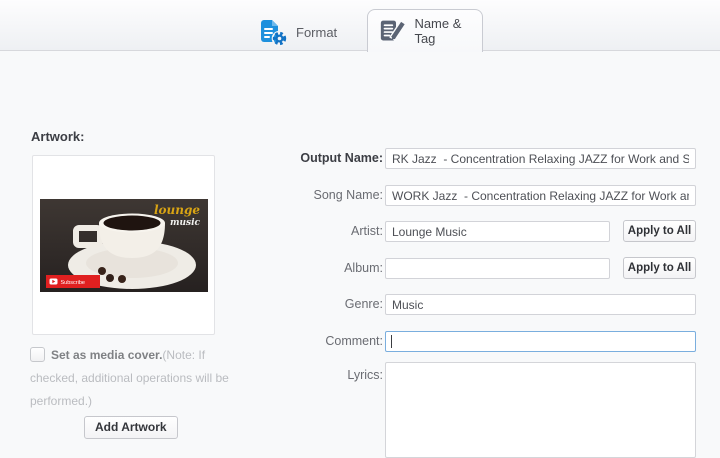  Describe the element at coordinates (540, 341) in the screenshot. I see `comment-input` at that location.